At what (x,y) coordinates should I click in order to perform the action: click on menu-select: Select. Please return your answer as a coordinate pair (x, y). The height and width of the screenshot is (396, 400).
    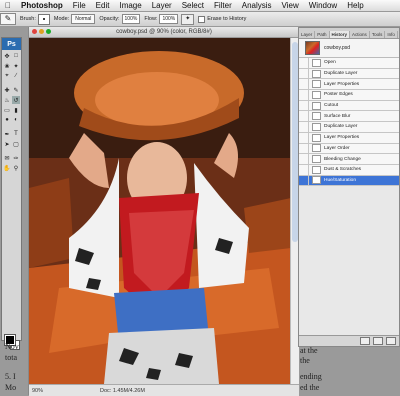
    Looking at the image, I should click on (193, 5).